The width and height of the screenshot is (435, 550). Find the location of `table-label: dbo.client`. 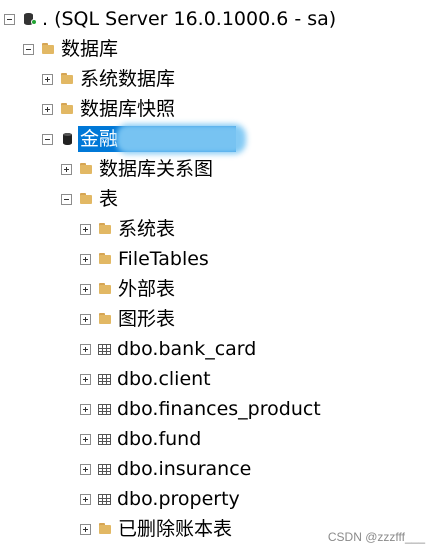

table-label: dbo.client is located at coordinates (164, 379).